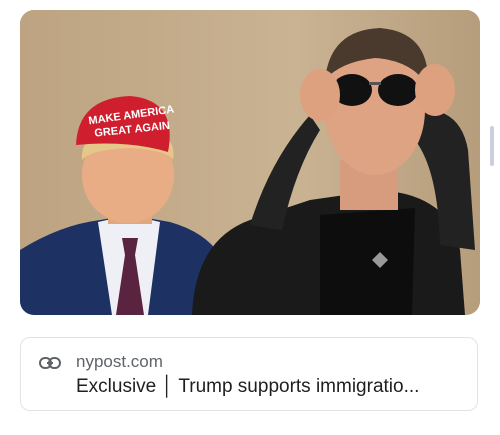 Image resolution: width=500 pixels, height=435 pixels. What do you see at coordinates (492, 146) in the screenshot?
I see `scrollbar-thumb` at bounding box center [492, 146].